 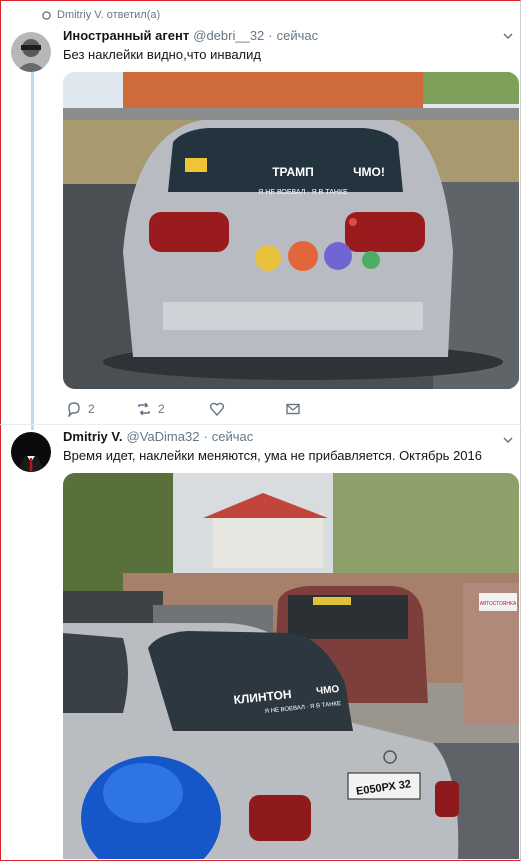 I want to click on tweet-header: Иностранный агент @debri__32 · сейчас, so click(x=190, y=35).